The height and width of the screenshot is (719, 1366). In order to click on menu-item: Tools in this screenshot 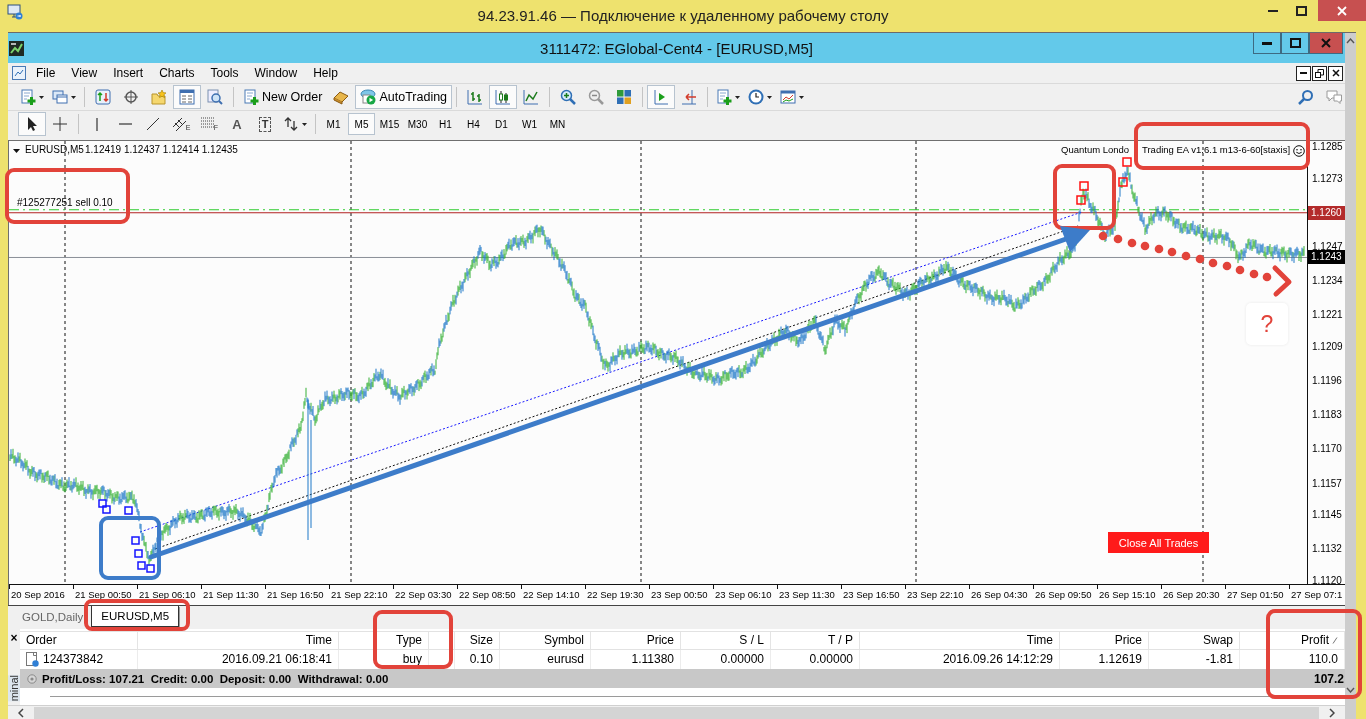, I will do `click(224, 73)`.